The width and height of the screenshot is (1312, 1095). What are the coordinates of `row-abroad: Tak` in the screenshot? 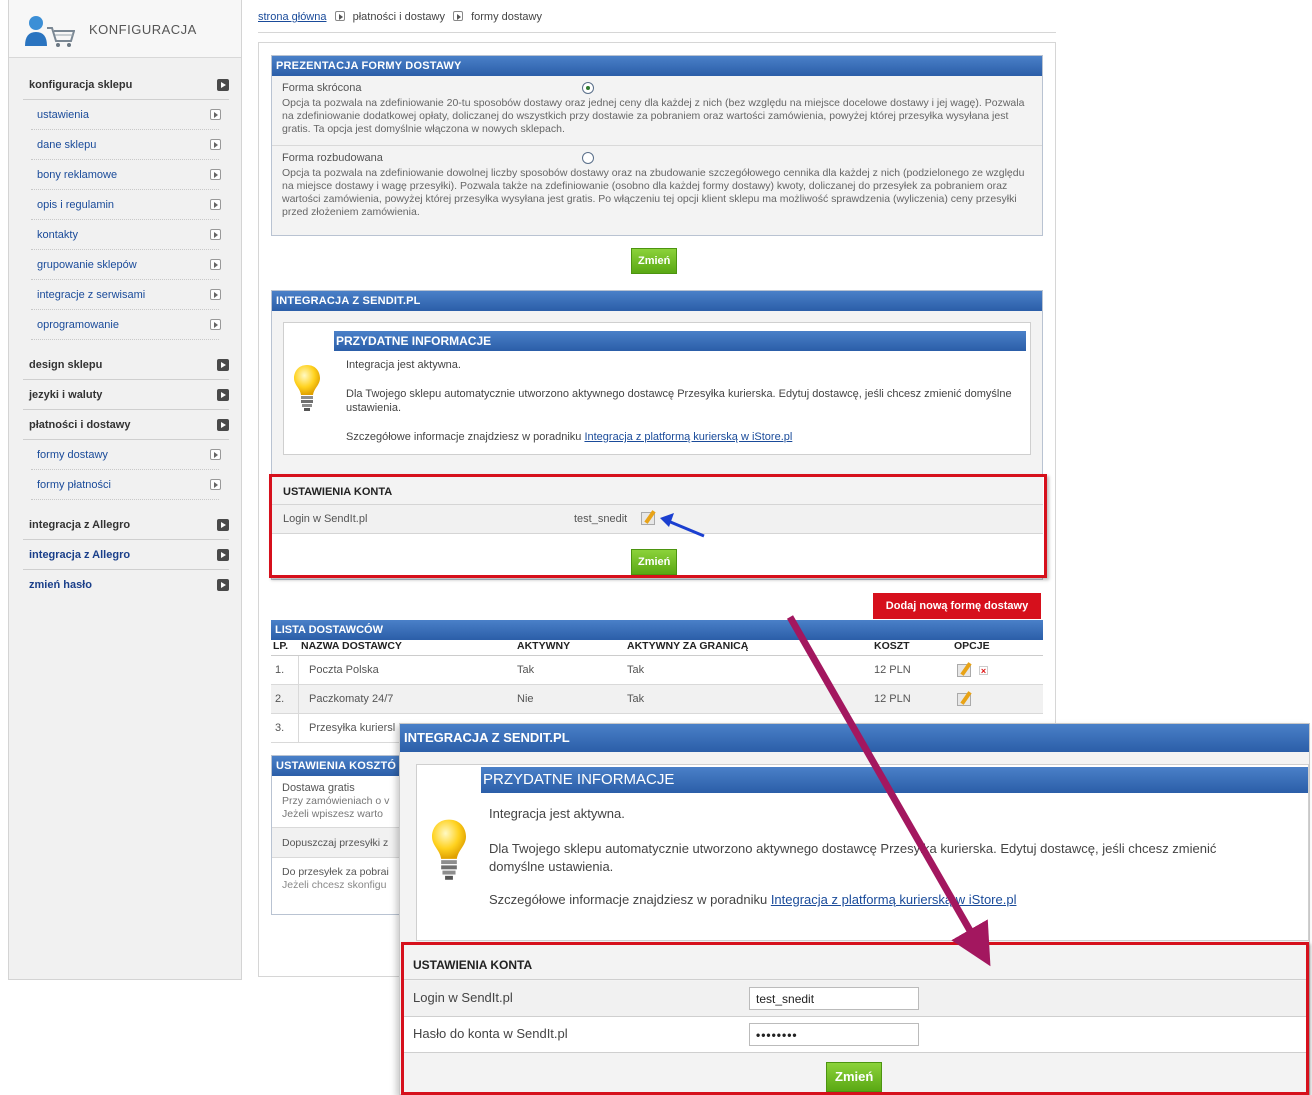 It's located at (636, 699).